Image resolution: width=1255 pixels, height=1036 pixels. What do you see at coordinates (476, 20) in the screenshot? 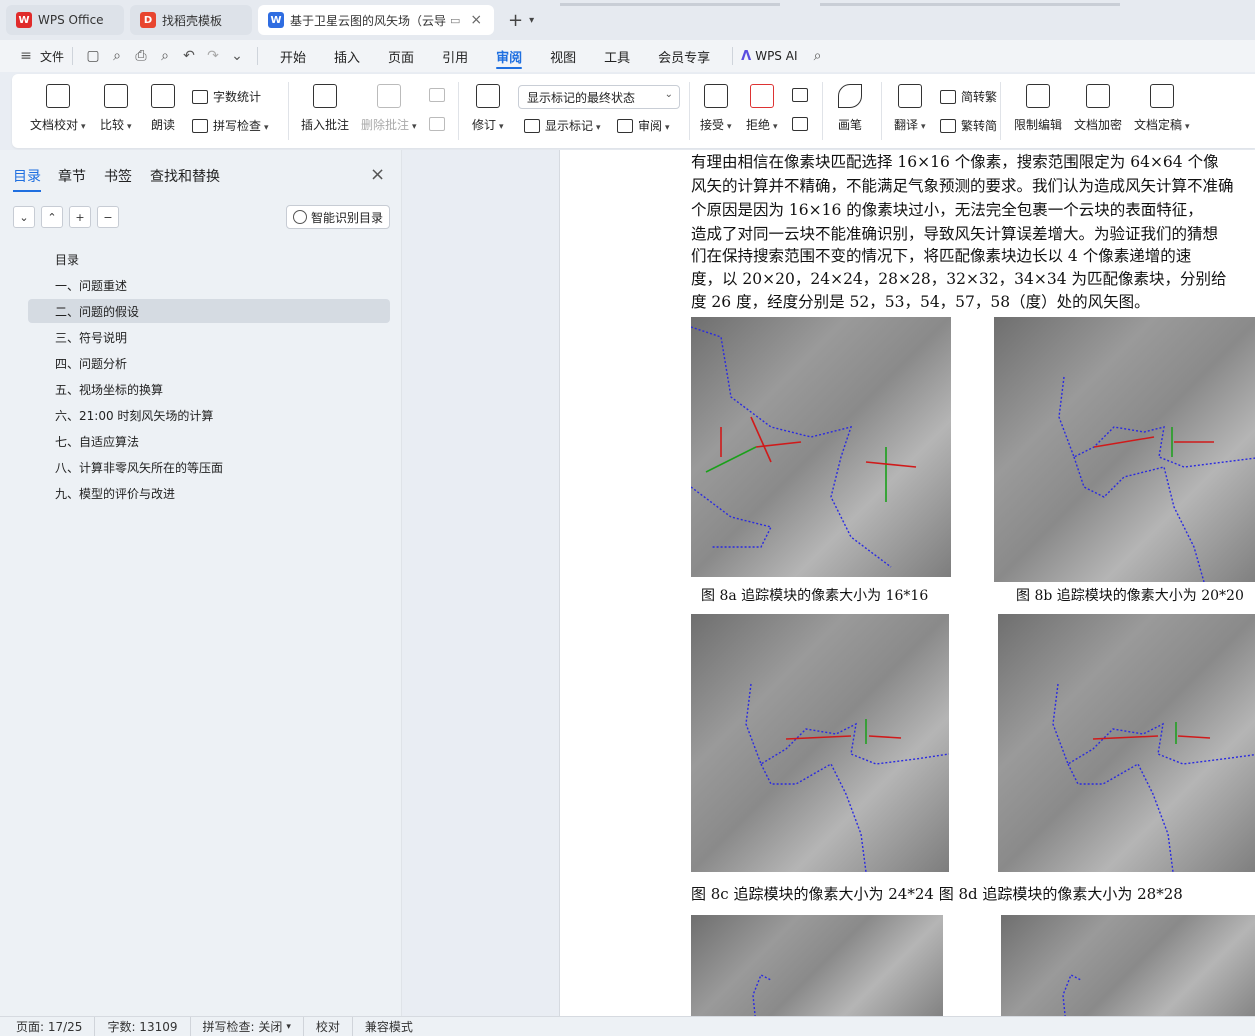
I see `close-tab-icon: ×` at bounding box center [476, 20].